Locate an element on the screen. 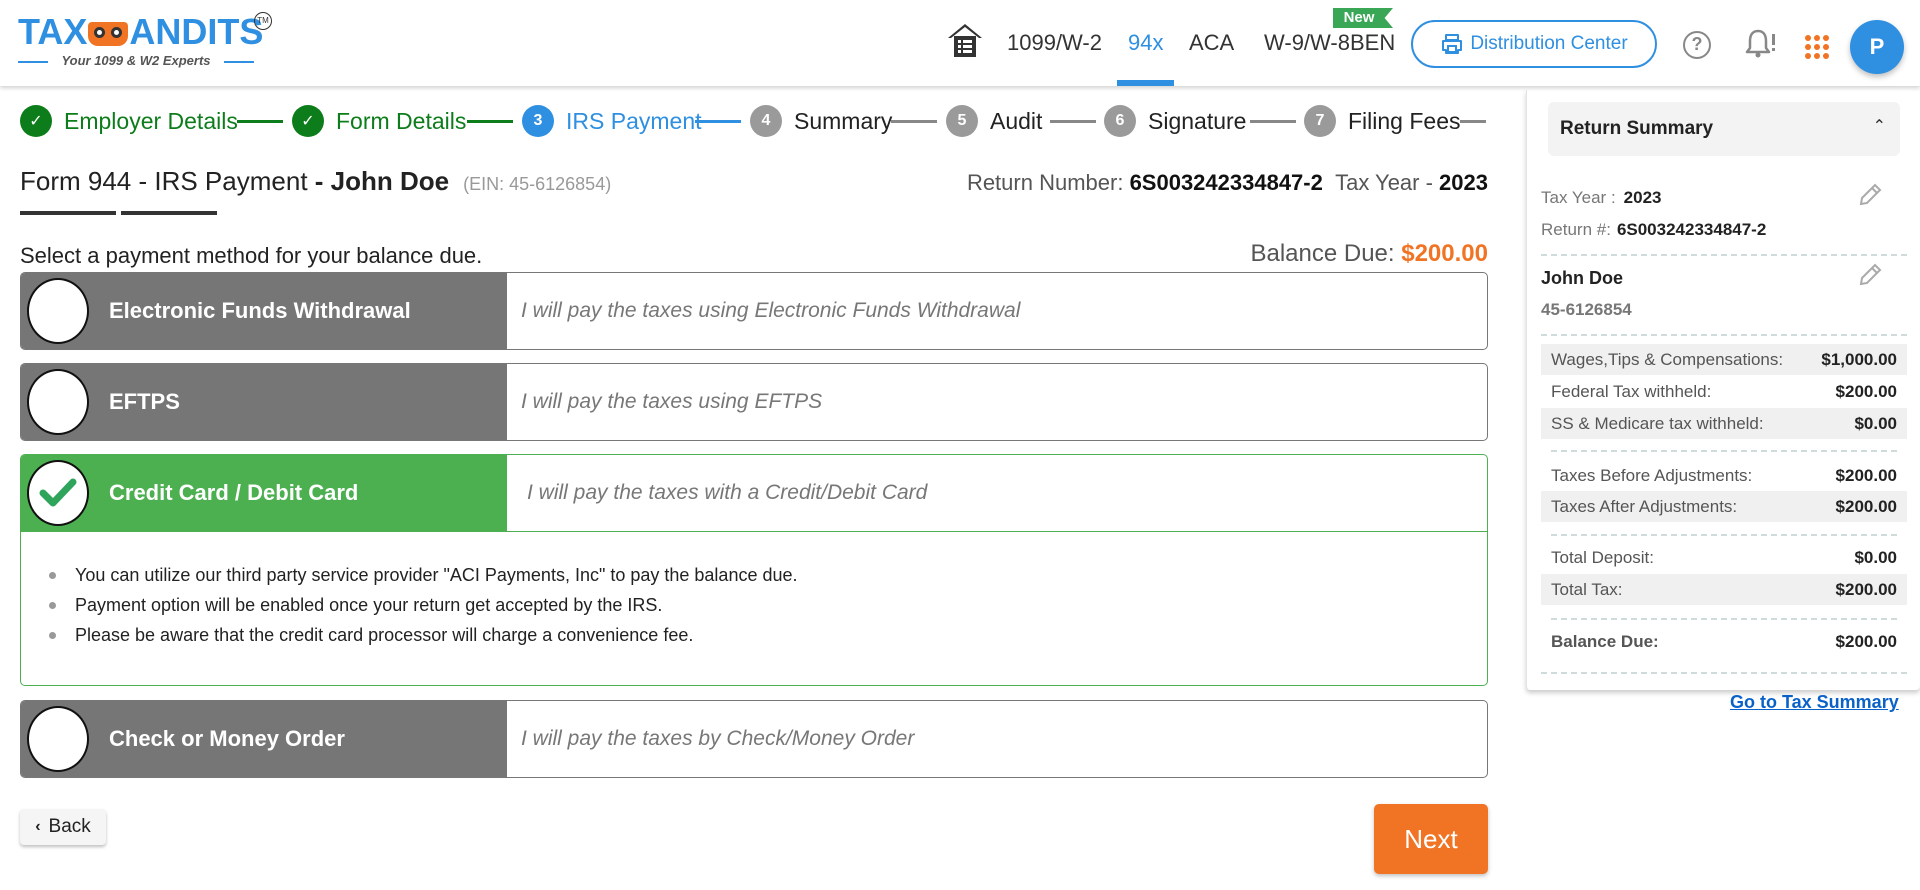 The height and width of the screenshot is (890, 1920). summary-balance-due: Balance Due: $200.00 is located at coordinates (1724, 641).